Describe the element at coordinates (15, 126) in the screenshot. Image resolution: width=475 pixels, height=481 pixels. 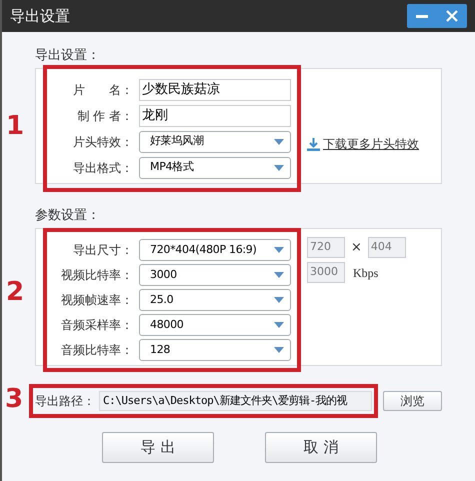
I see `annotation-number: 1` at that location.